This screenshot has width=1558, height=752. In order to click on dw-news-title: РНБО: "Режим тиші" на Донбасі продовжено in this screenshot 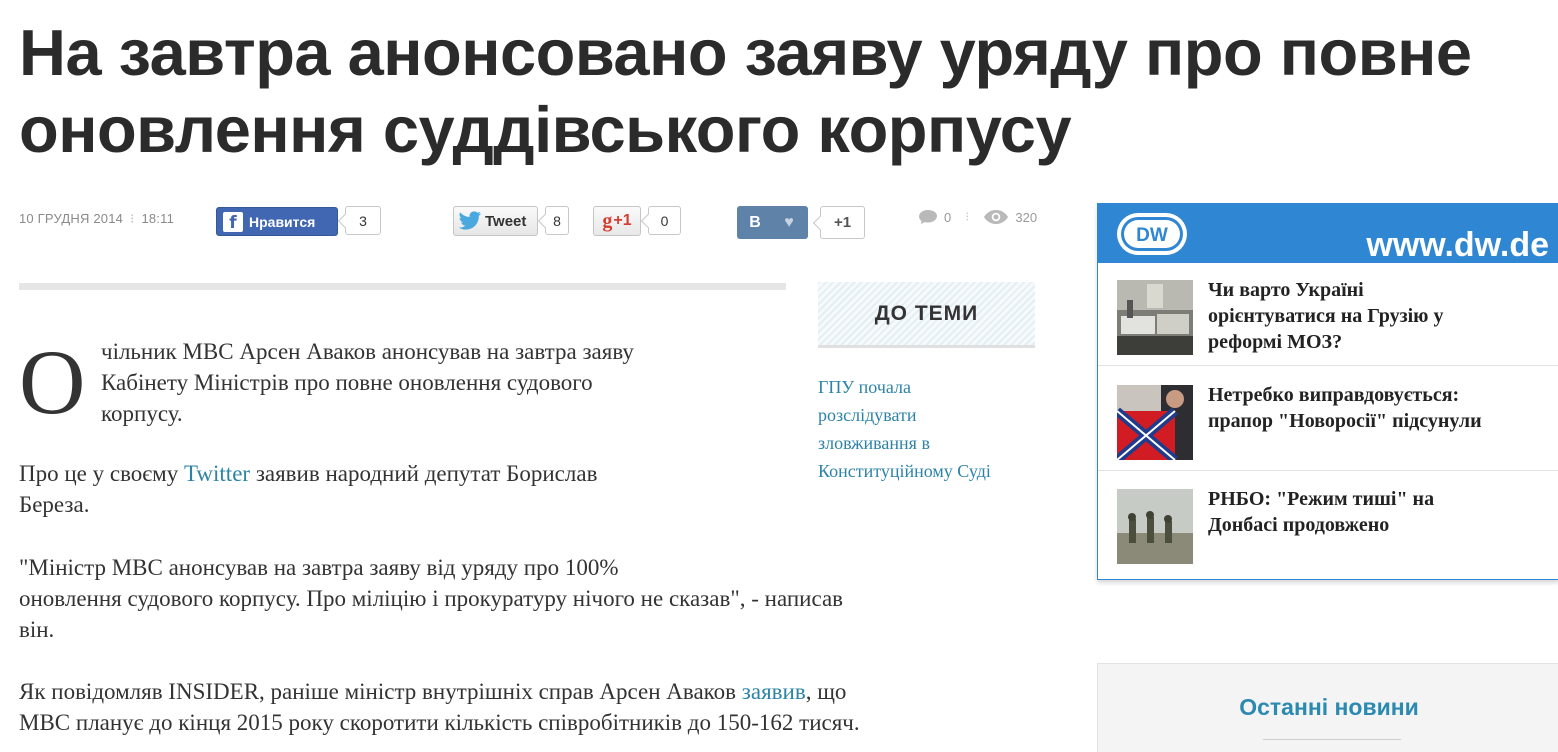, I will do `click(1380, 512)`.